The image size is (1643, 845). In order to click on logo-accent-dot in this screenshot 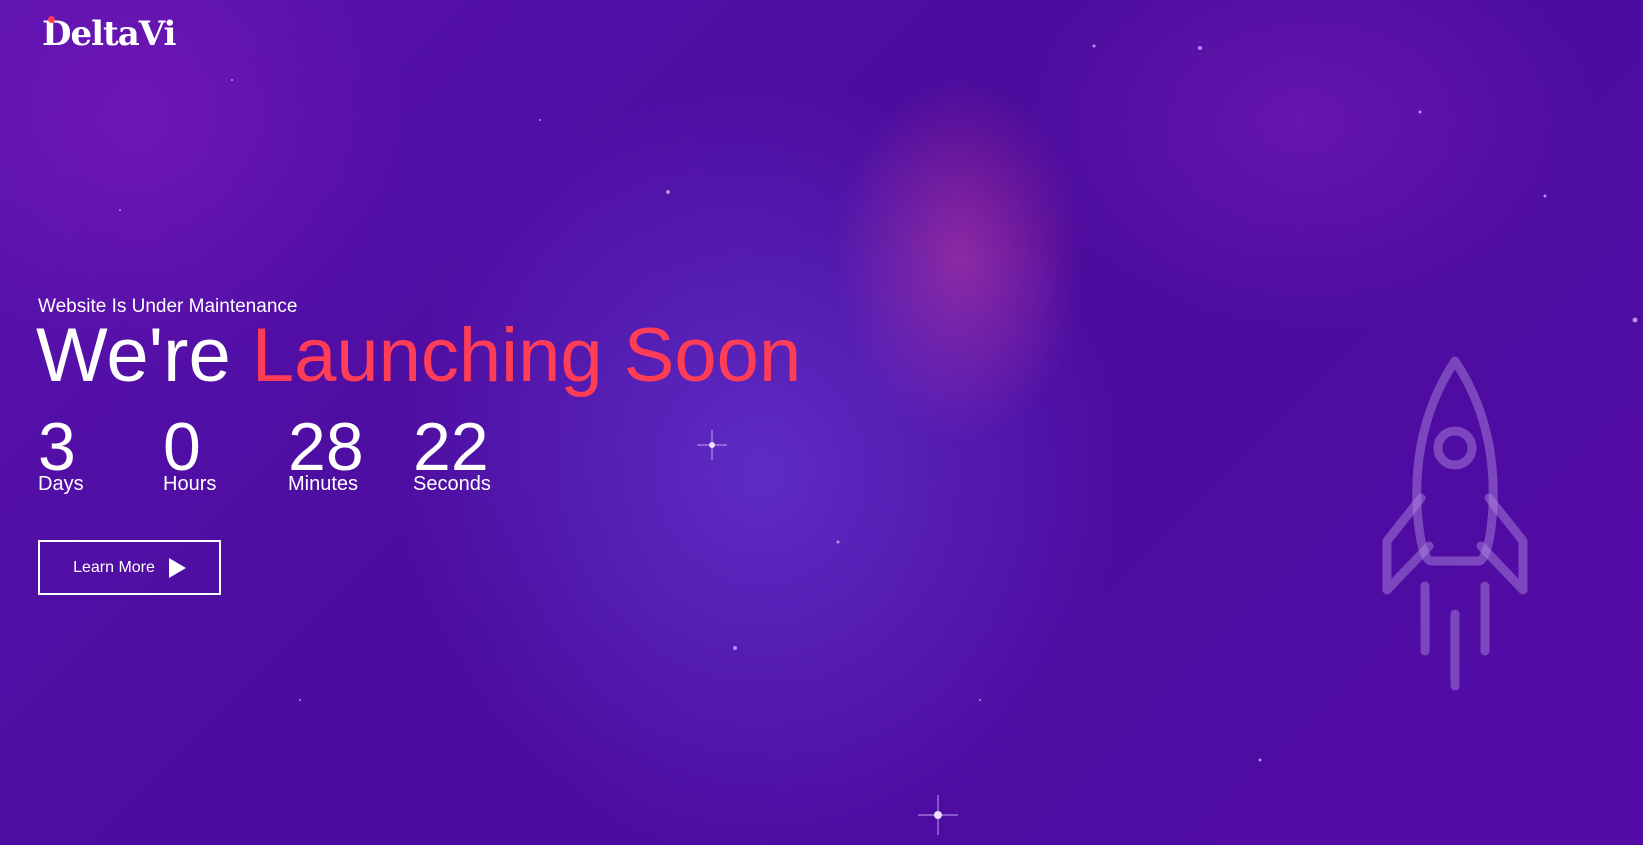, I will do `click(51, 19)`.